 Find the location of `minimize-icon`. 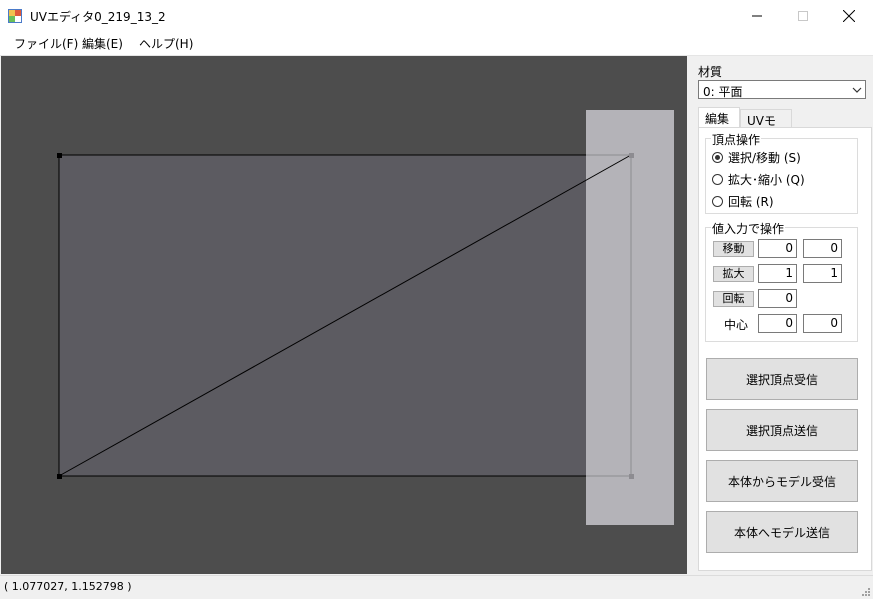

minimize-icon is located at coordinates (757, 15).